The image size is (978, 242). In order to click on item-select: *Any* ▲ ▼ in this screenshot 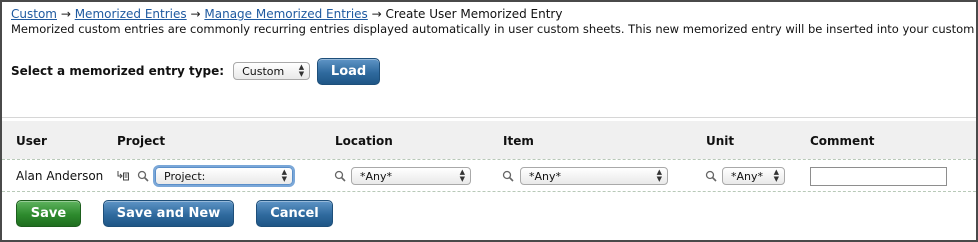, I will do `click(594, 176)`.